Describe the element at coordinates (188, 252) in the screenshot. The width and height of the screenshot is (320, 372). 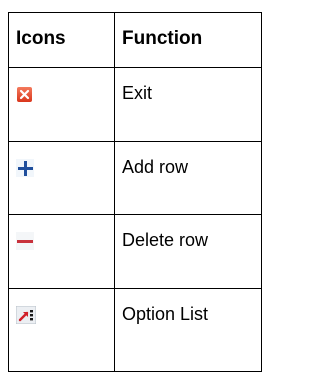
I see `function-cell: Delete row` at that location.